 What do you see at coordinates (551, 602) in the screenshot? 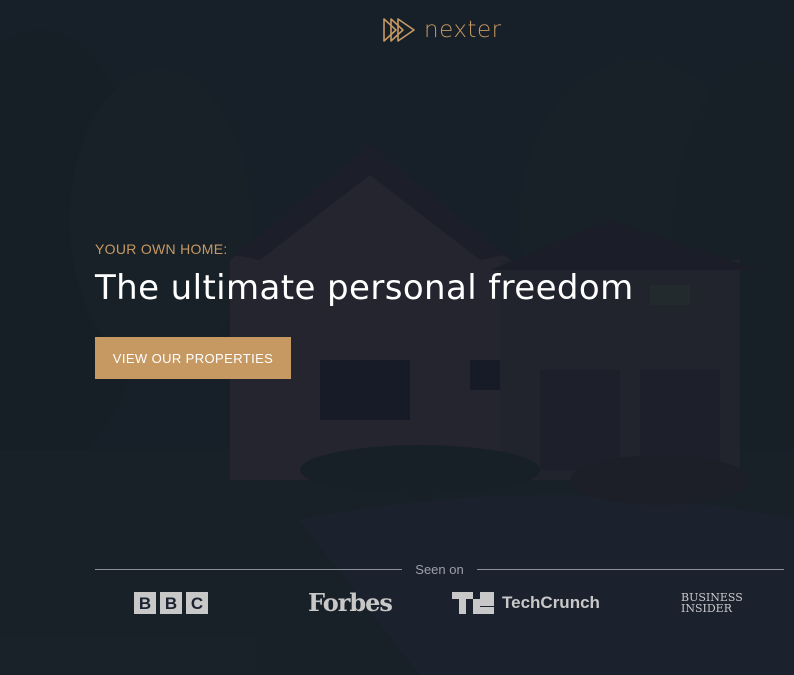
I see `techcrunch-wordmark: TechCrunch` at bounding box center [551, 602].